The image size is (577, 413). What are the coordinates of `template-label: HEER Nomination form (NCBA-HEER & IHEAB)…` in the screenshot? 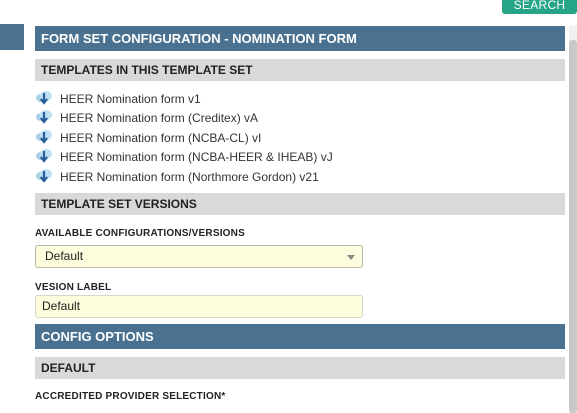 It's located at (196, 157).